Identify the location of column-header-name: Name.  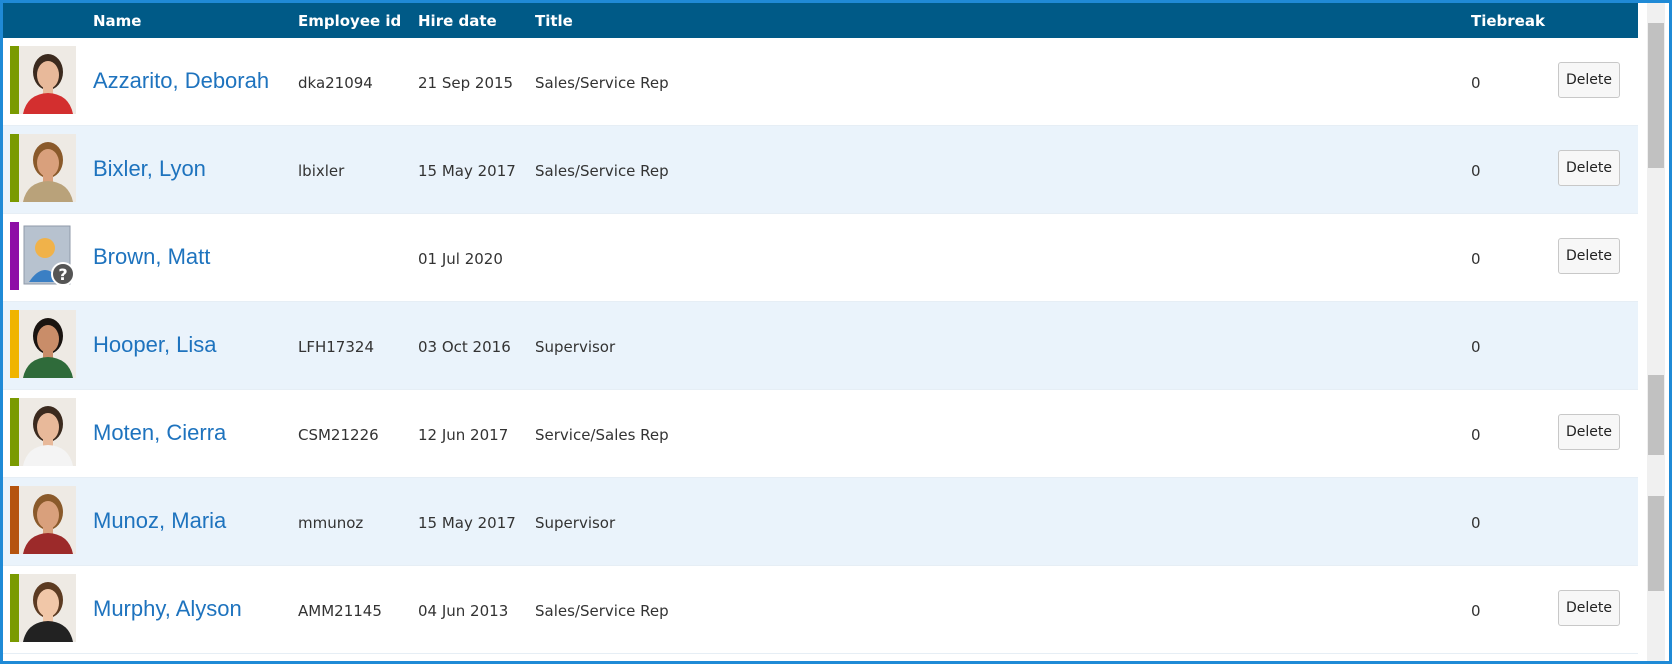
(117, 21).